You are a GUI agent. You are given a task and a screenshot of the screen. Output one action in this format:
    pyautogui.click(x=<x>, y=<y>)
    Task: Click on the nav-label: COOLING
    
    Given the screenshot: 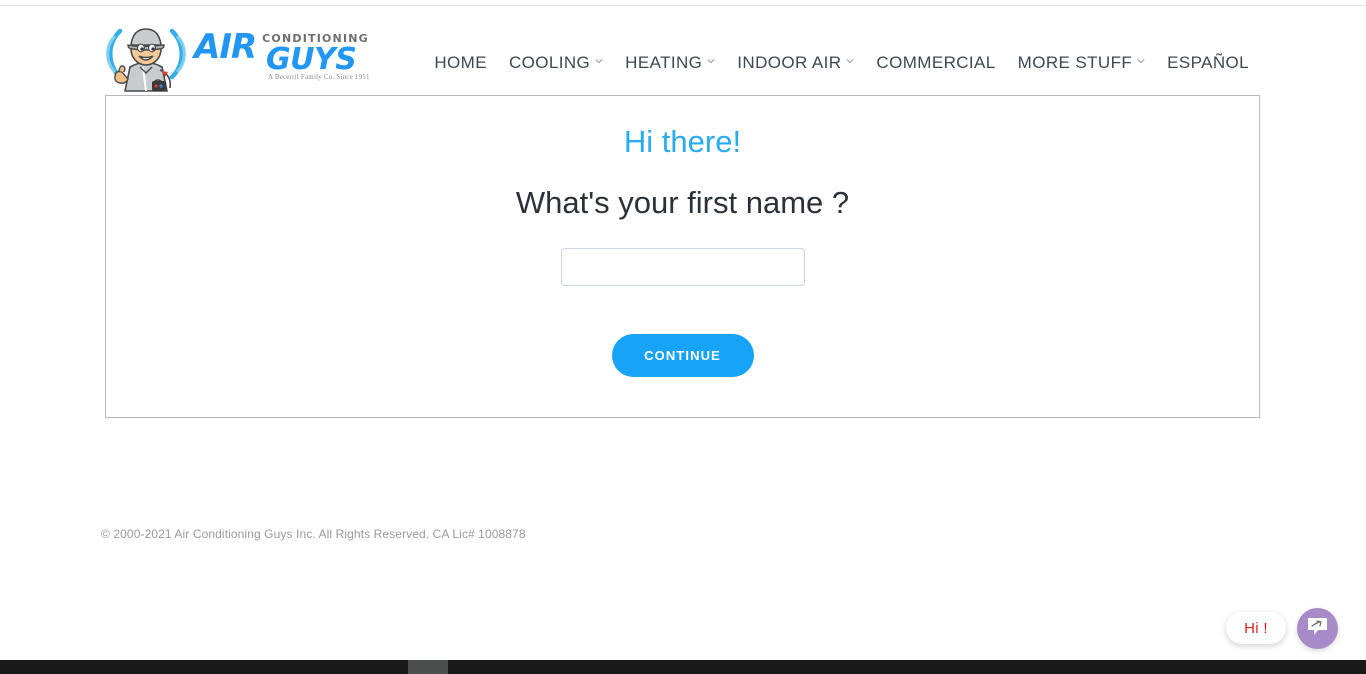 What is the action you would take?
    pyautogui.click(x=549, y=62)
    